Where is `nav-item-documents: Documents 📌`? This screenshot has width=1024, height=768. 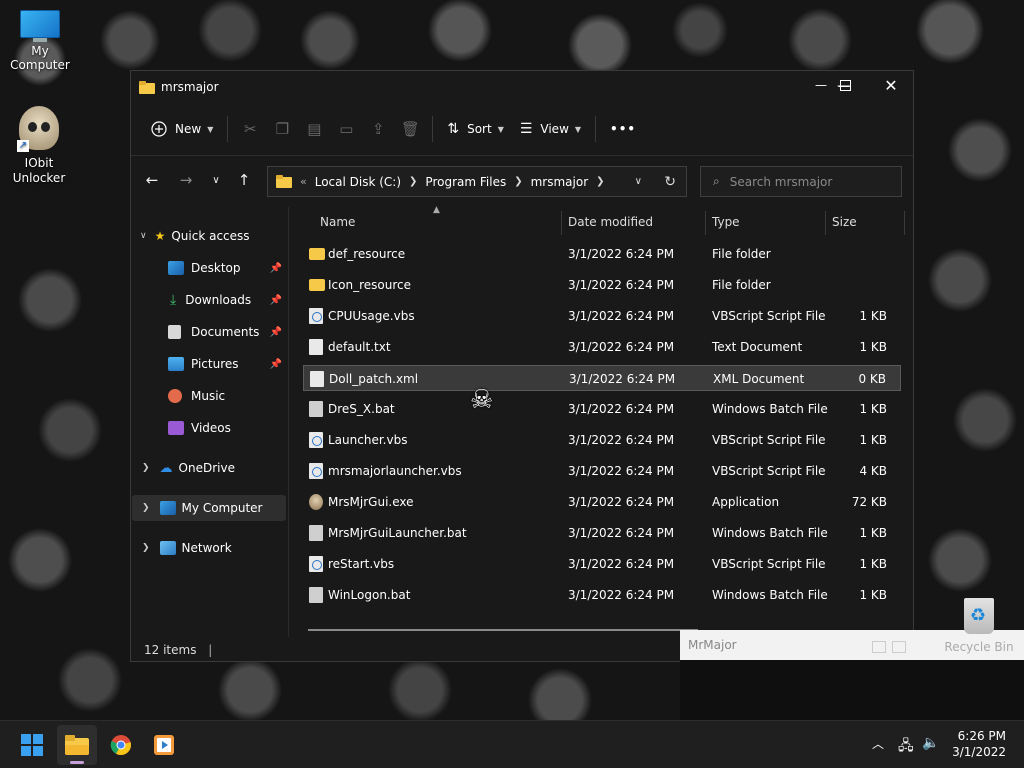 nav-item-documents: Documents 📌 is located at coordinates (208, 332).